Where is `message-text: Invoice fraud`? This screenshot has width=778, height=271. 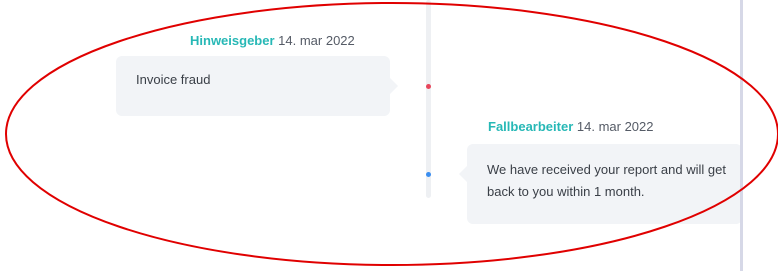
message-text: Invoice fraud is located at coordinates (173, 79).